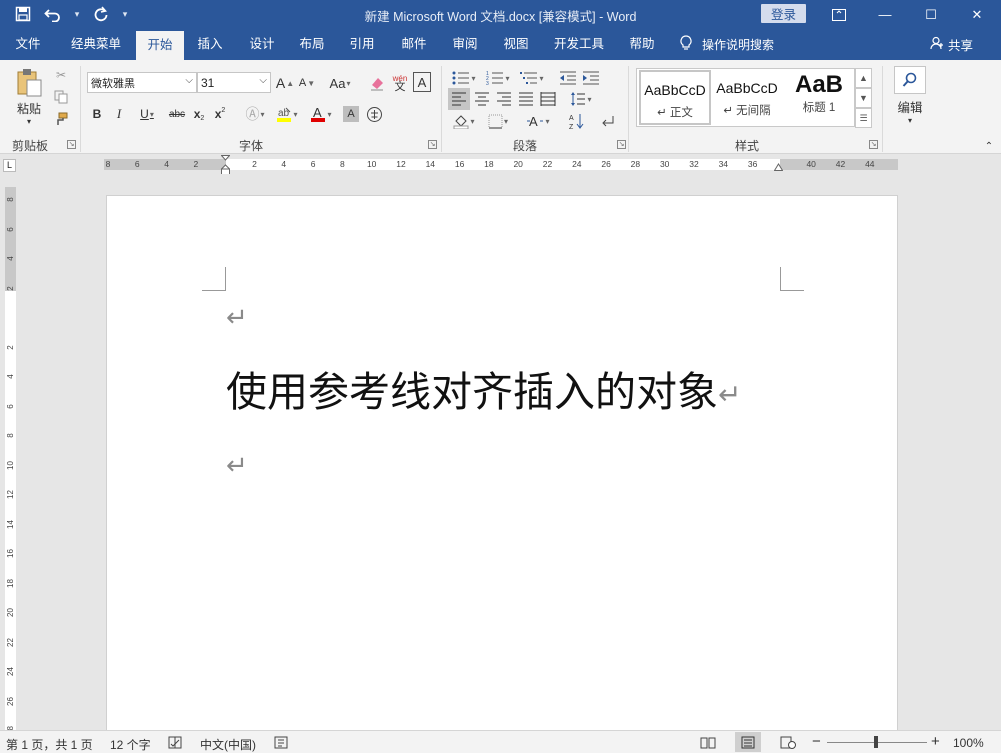 The height and width of the screenshot is (753, 1001). What do you see at coordinates (432, 144) in the screenshot?
I see `font-launcher-icon: ↘` at bounding box center [432, 144].